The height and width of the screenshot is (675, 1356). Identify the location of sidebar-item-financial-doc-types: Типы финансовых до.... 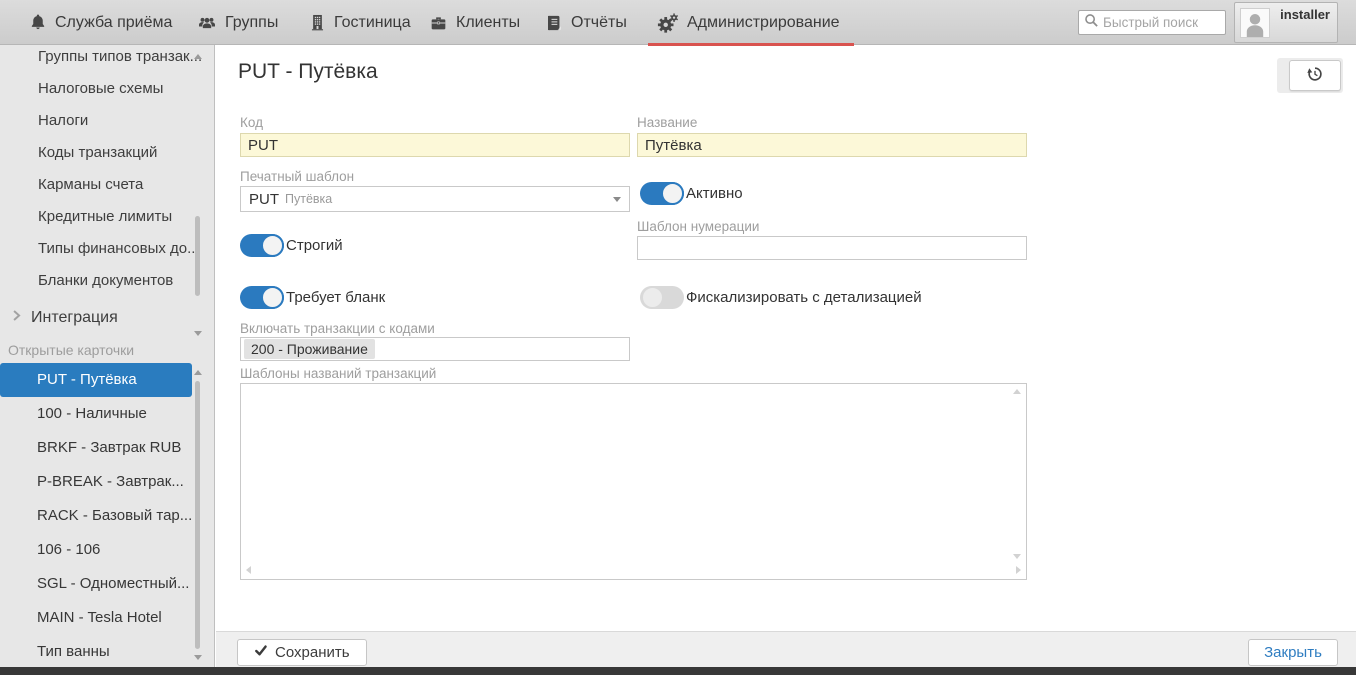
(107, 249).